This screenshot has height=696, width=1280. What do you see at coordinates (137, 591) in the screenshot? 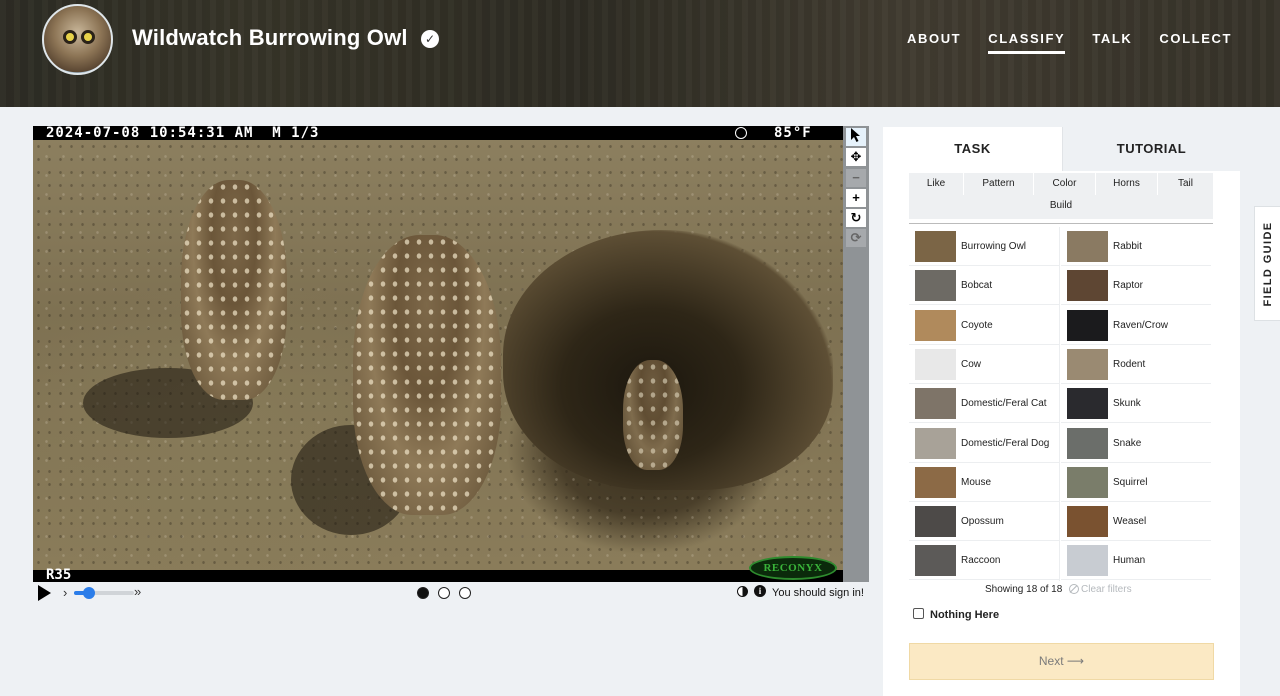
I see `faster-icon: »` at bounding box center [137, 591].